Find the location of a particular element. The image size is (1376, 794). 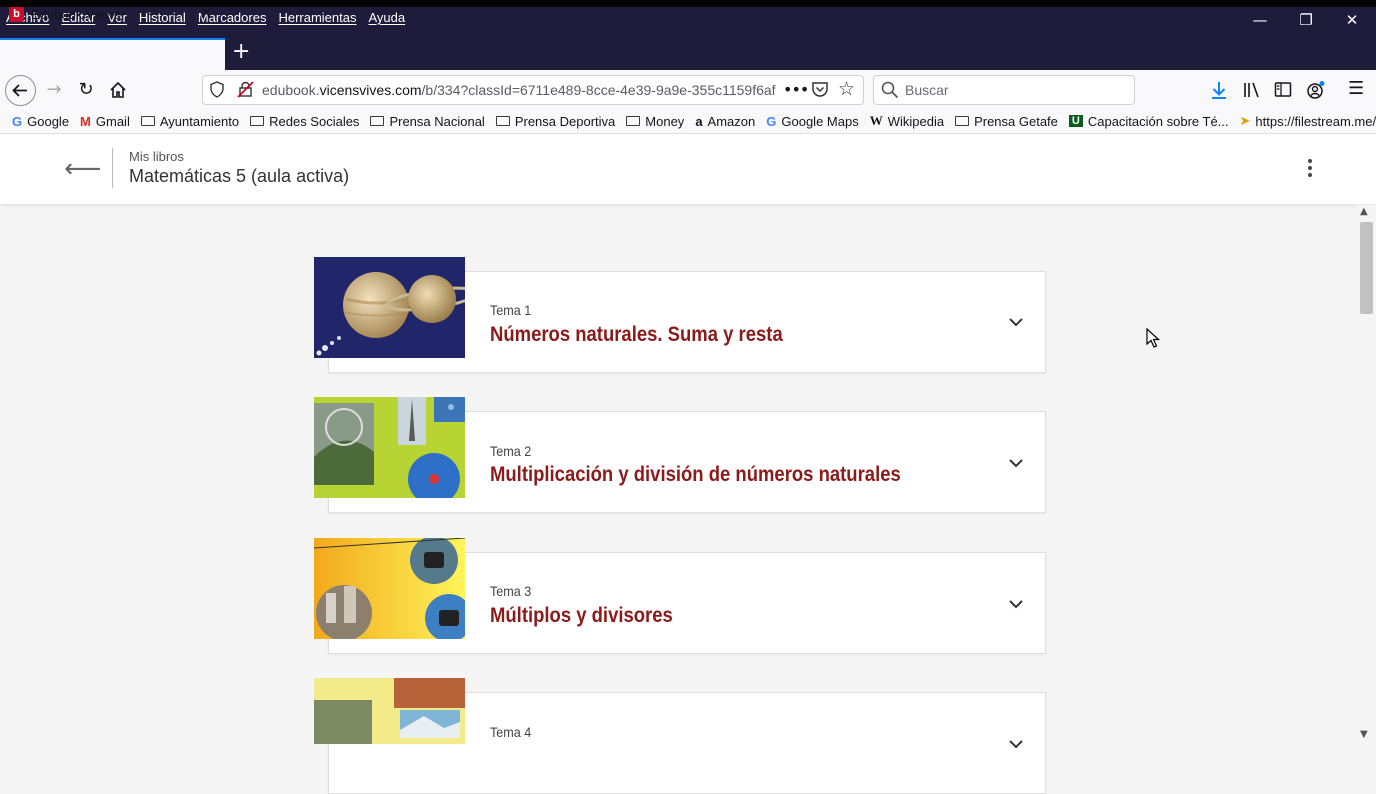

tab-close-icon: ✕ is located at coordinates (206, 14).